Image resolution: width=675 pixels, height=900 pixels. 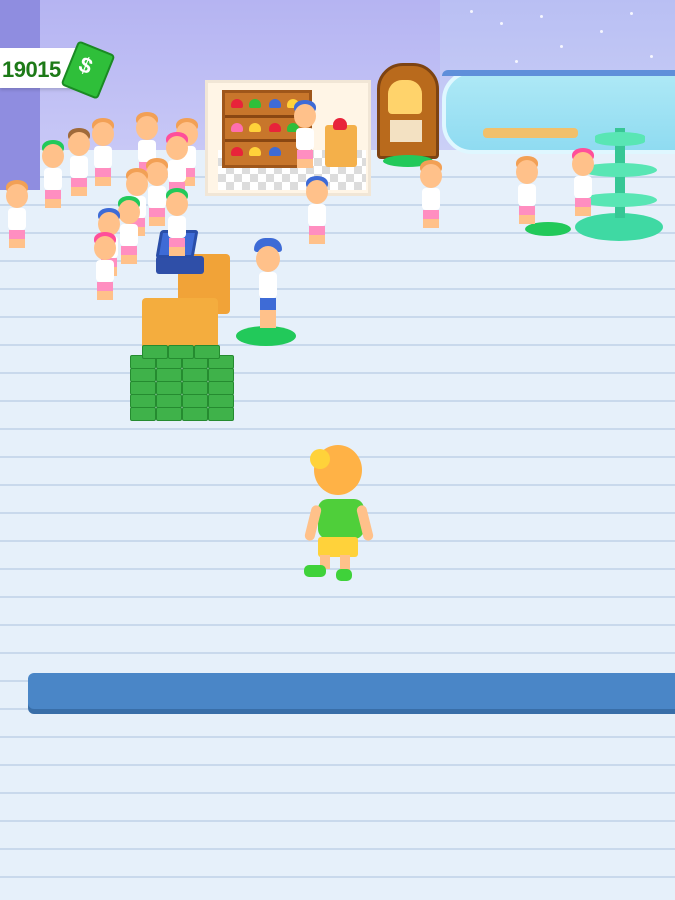 I want to click on customer-at-counter, so click(x=268, y=288).